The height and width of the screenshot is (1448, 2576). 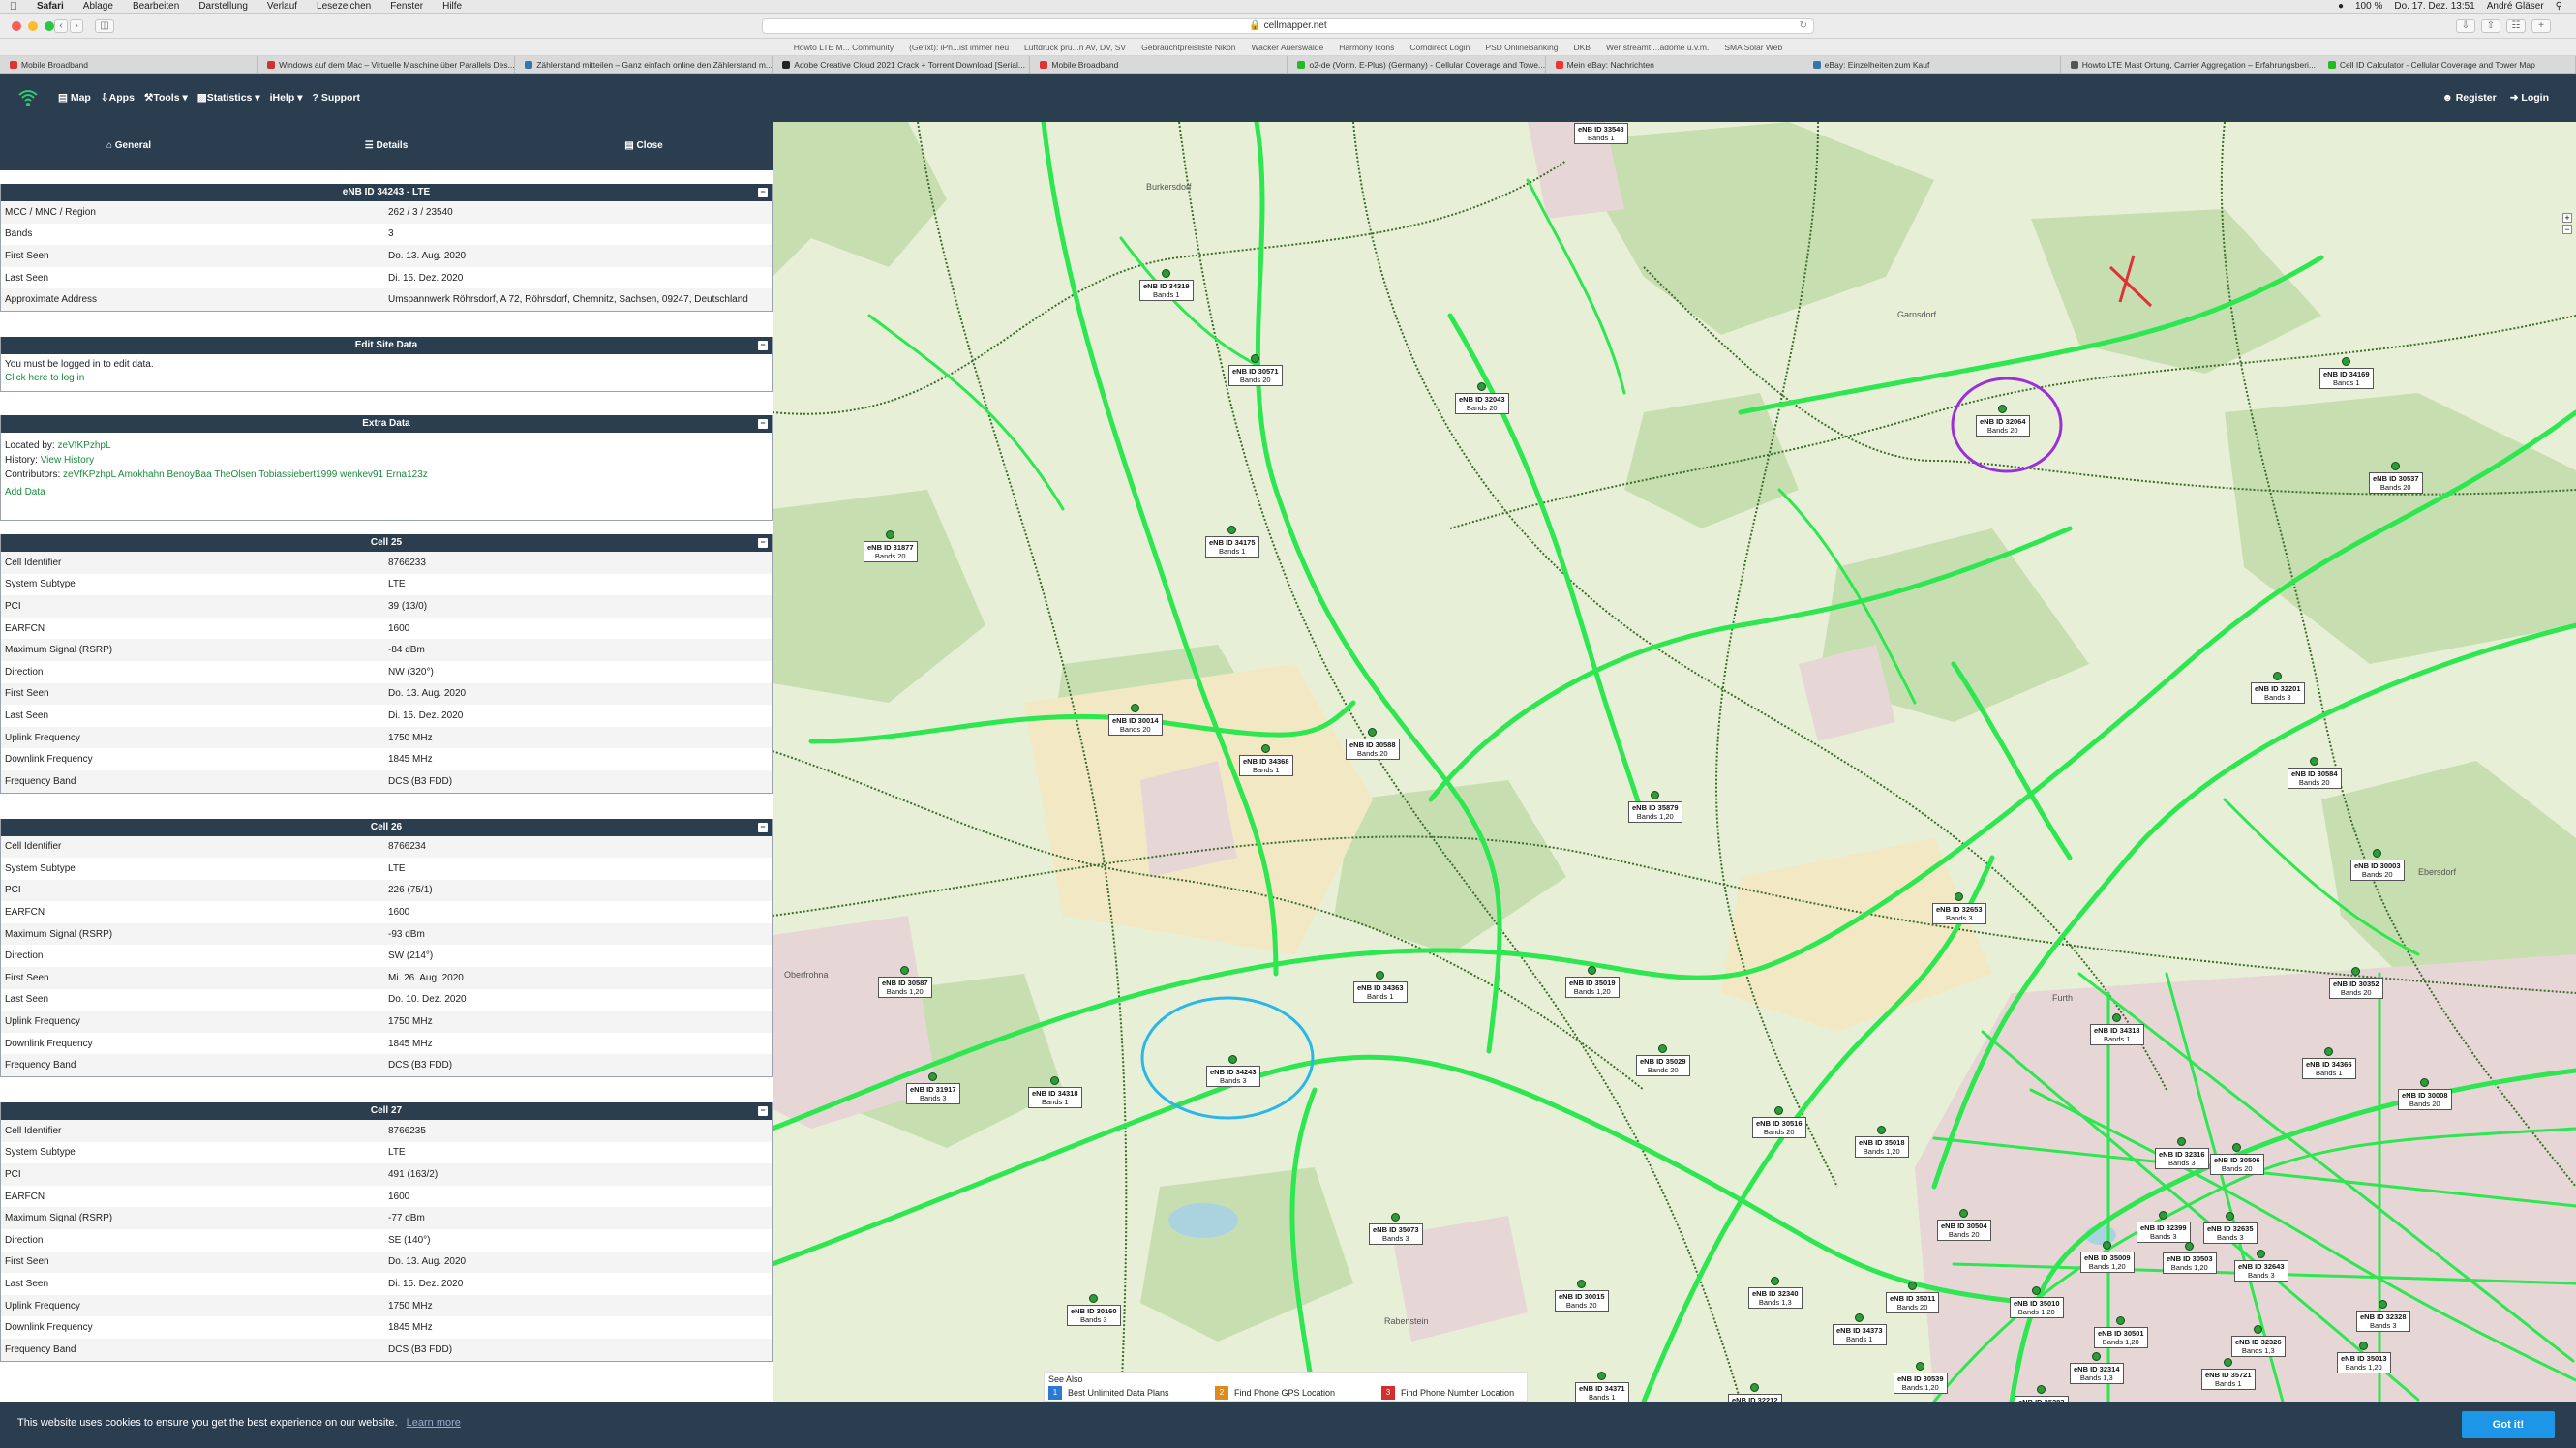 What do you see at coordinates (17, 26) in the screenshot?
I see `close-window-icon` at bounding box center [17, 26].